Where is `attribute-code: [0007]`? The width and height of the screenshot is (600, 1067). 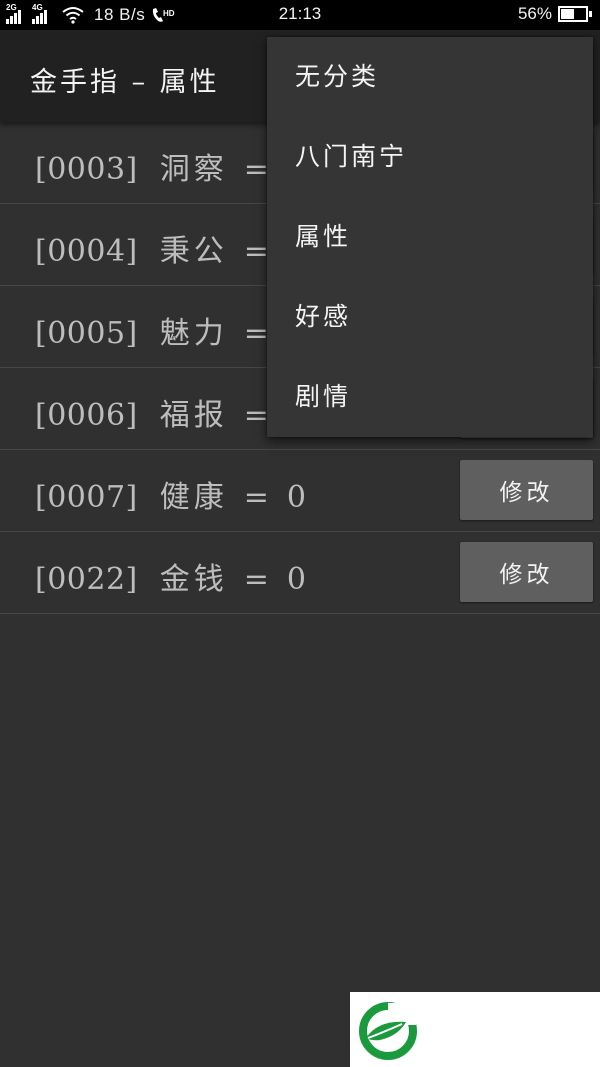 attribute-code: [0007] is located at coordinates (86, 497).